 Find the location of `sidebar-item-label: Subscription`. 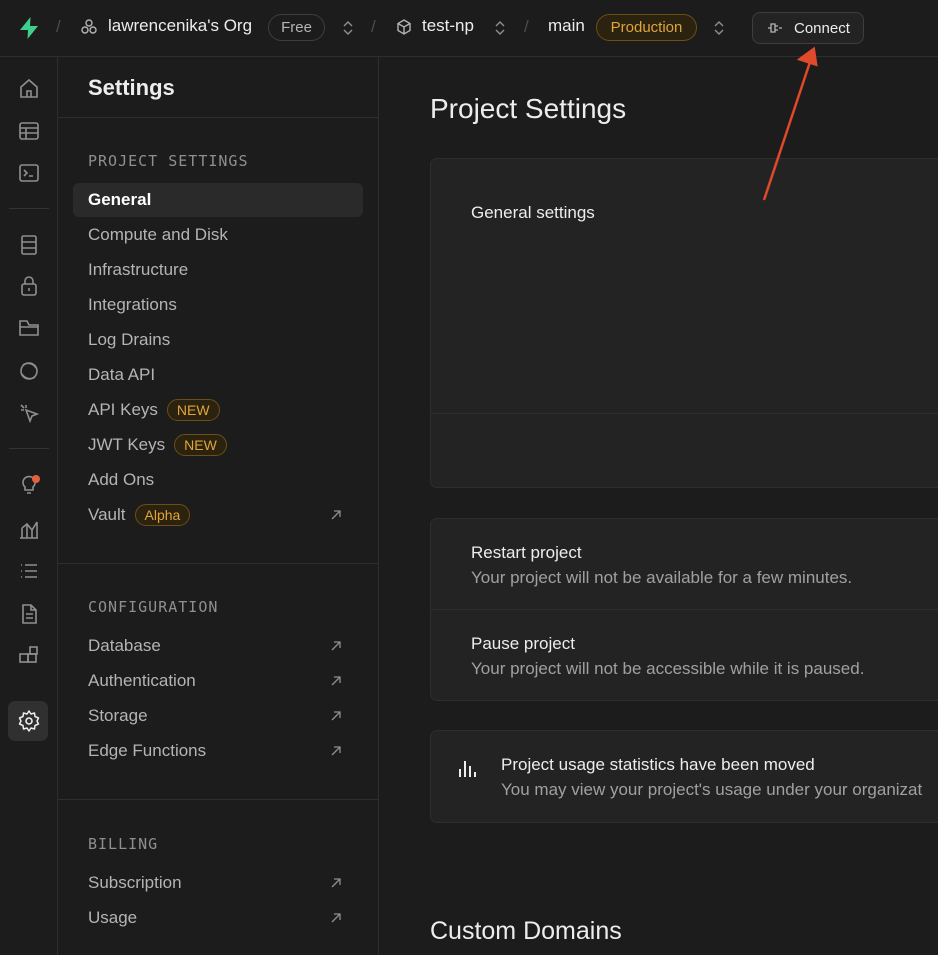

sidebar-item-label: Subscription is located at coordinates (135, 882).